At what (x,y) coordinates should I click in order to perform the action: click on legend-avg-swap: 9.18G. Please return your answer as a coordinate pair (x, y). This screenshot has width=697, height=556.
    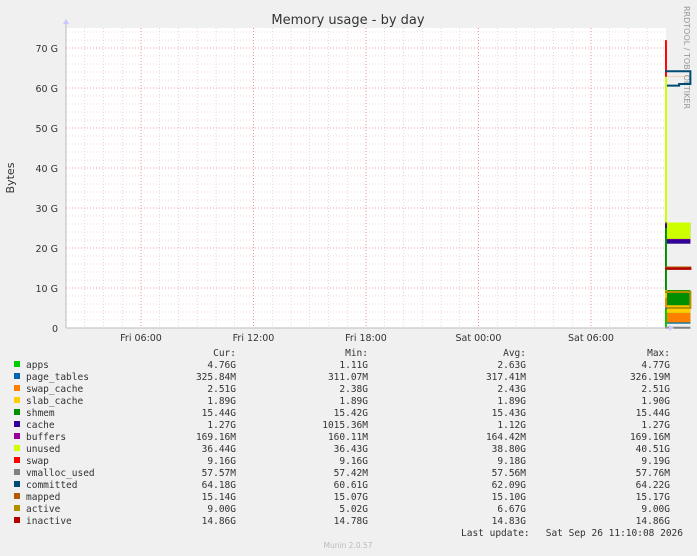
    Looking at the image, I should click on (511, 461).